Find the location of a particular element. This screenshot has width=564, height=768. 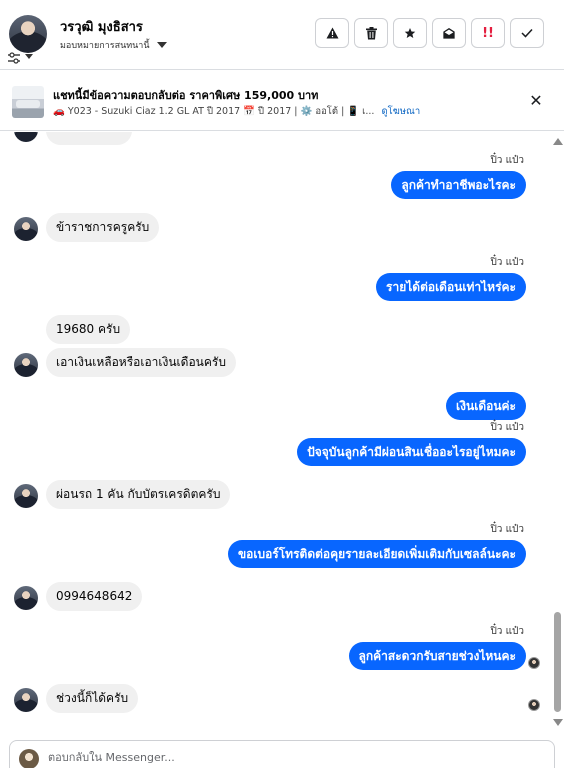

message-outgoing: เงินเดือนค่ะ is located at coordinates (486, 406).